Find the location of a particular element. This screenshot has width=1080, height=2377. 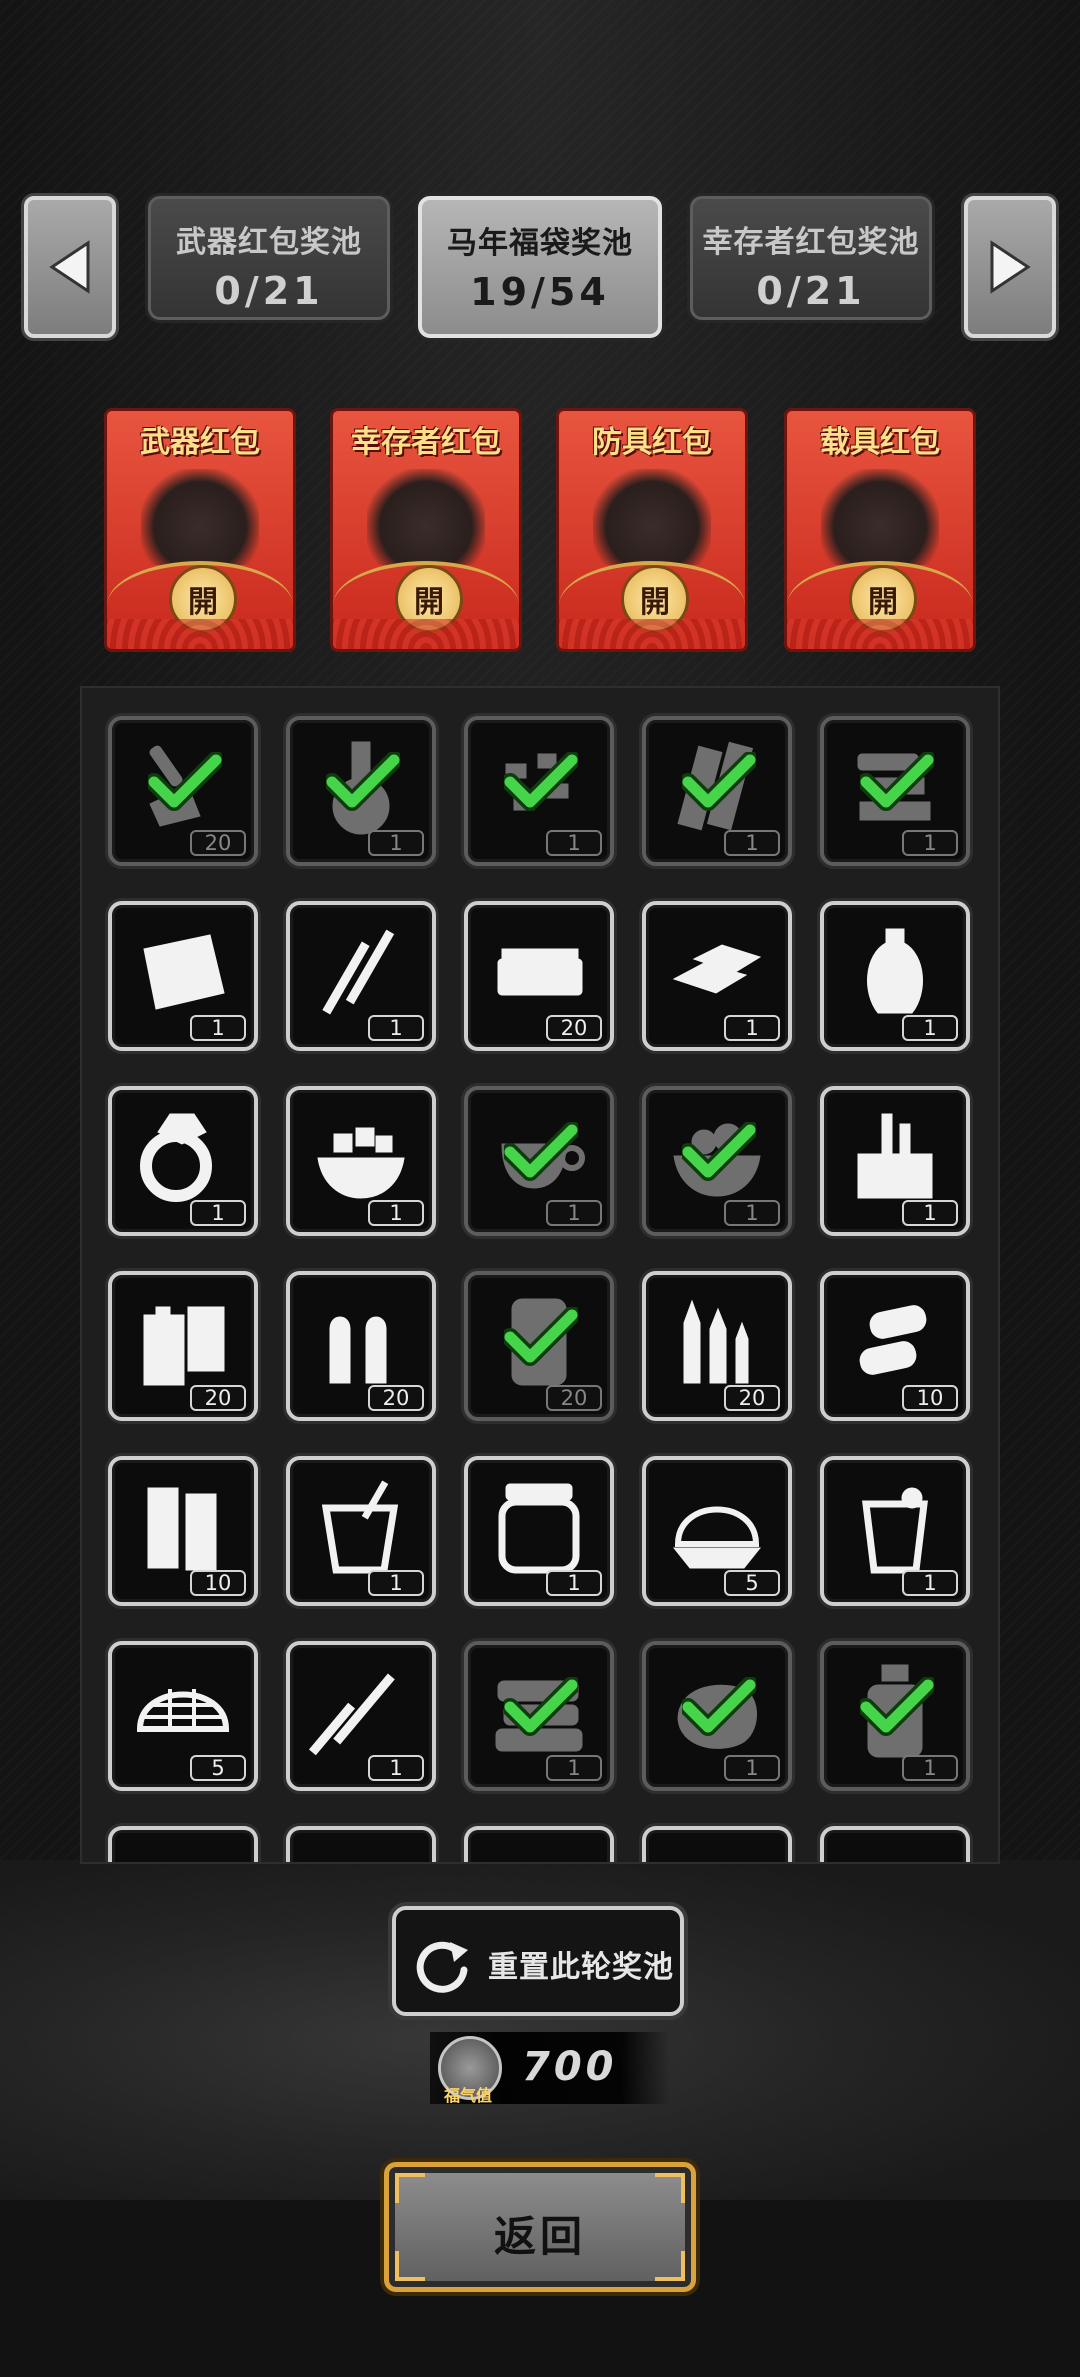

arrow-right-icon is located at coordinates (1010, 267).